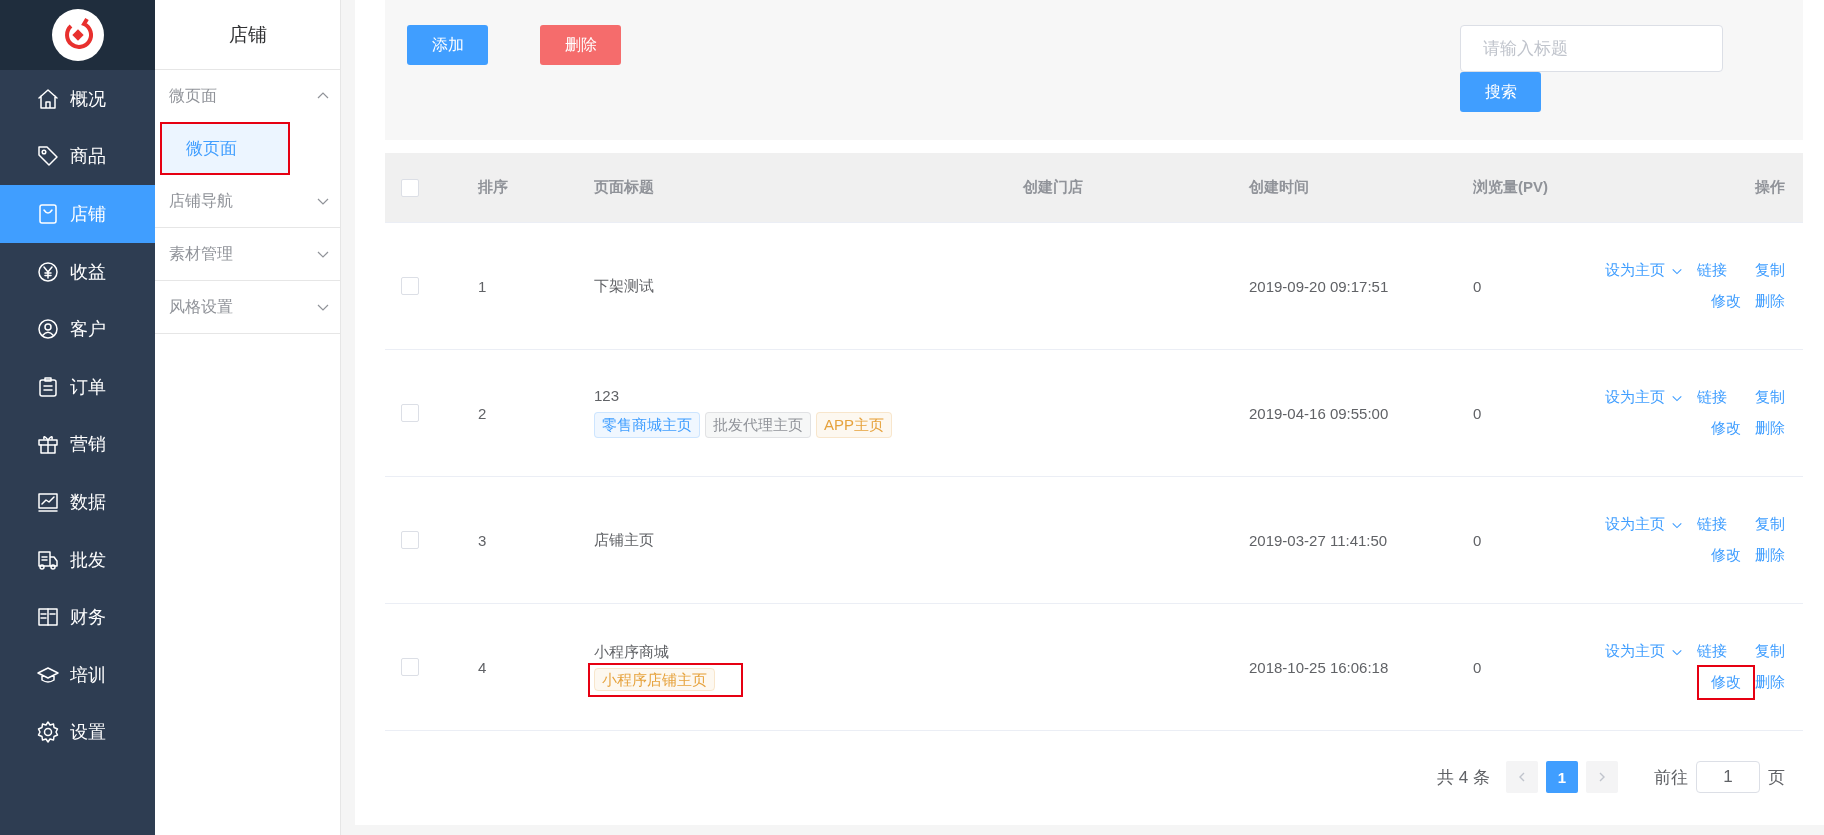  Describe the element at coordinates (88, 272) in the screenshot. I see `nav-label: 收益` at that location.